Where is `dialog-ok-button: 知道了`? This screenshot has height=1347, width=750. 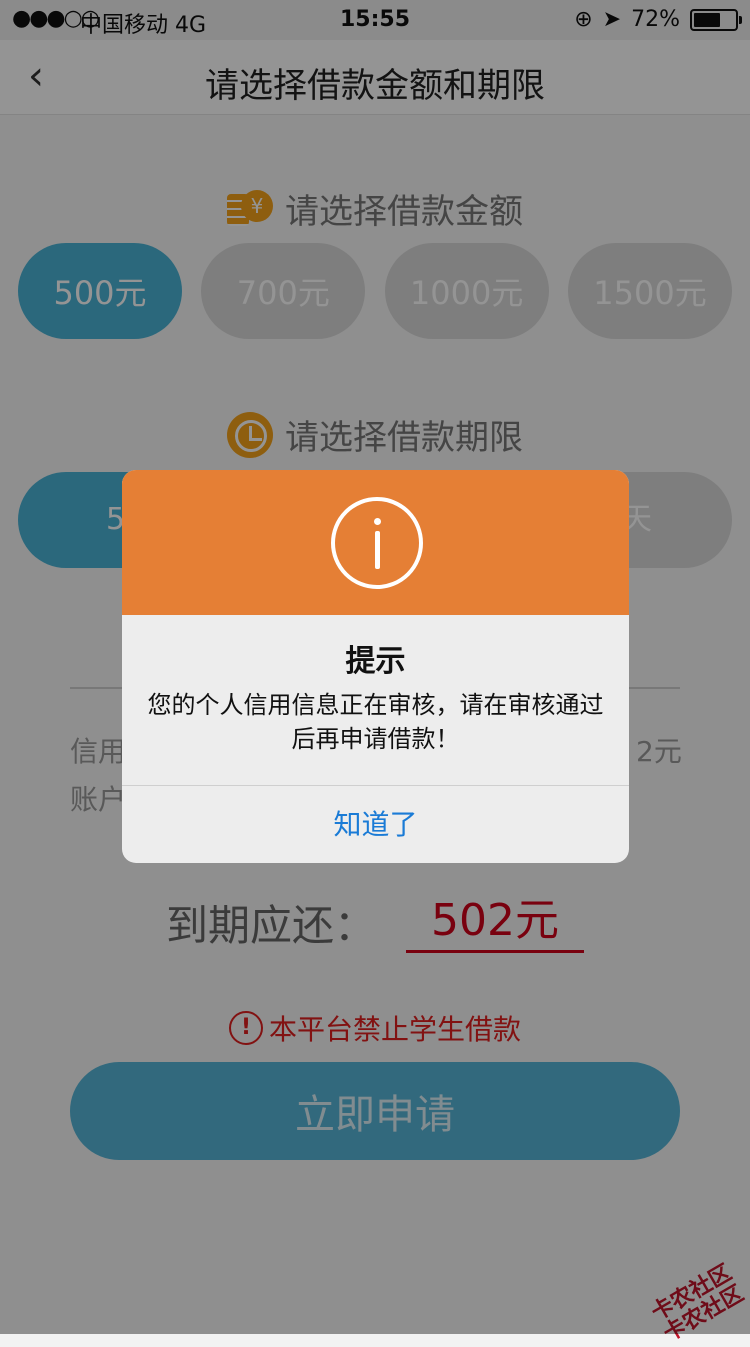
dialog-ok-button: 知道了 is located at coordinates (375, 824).